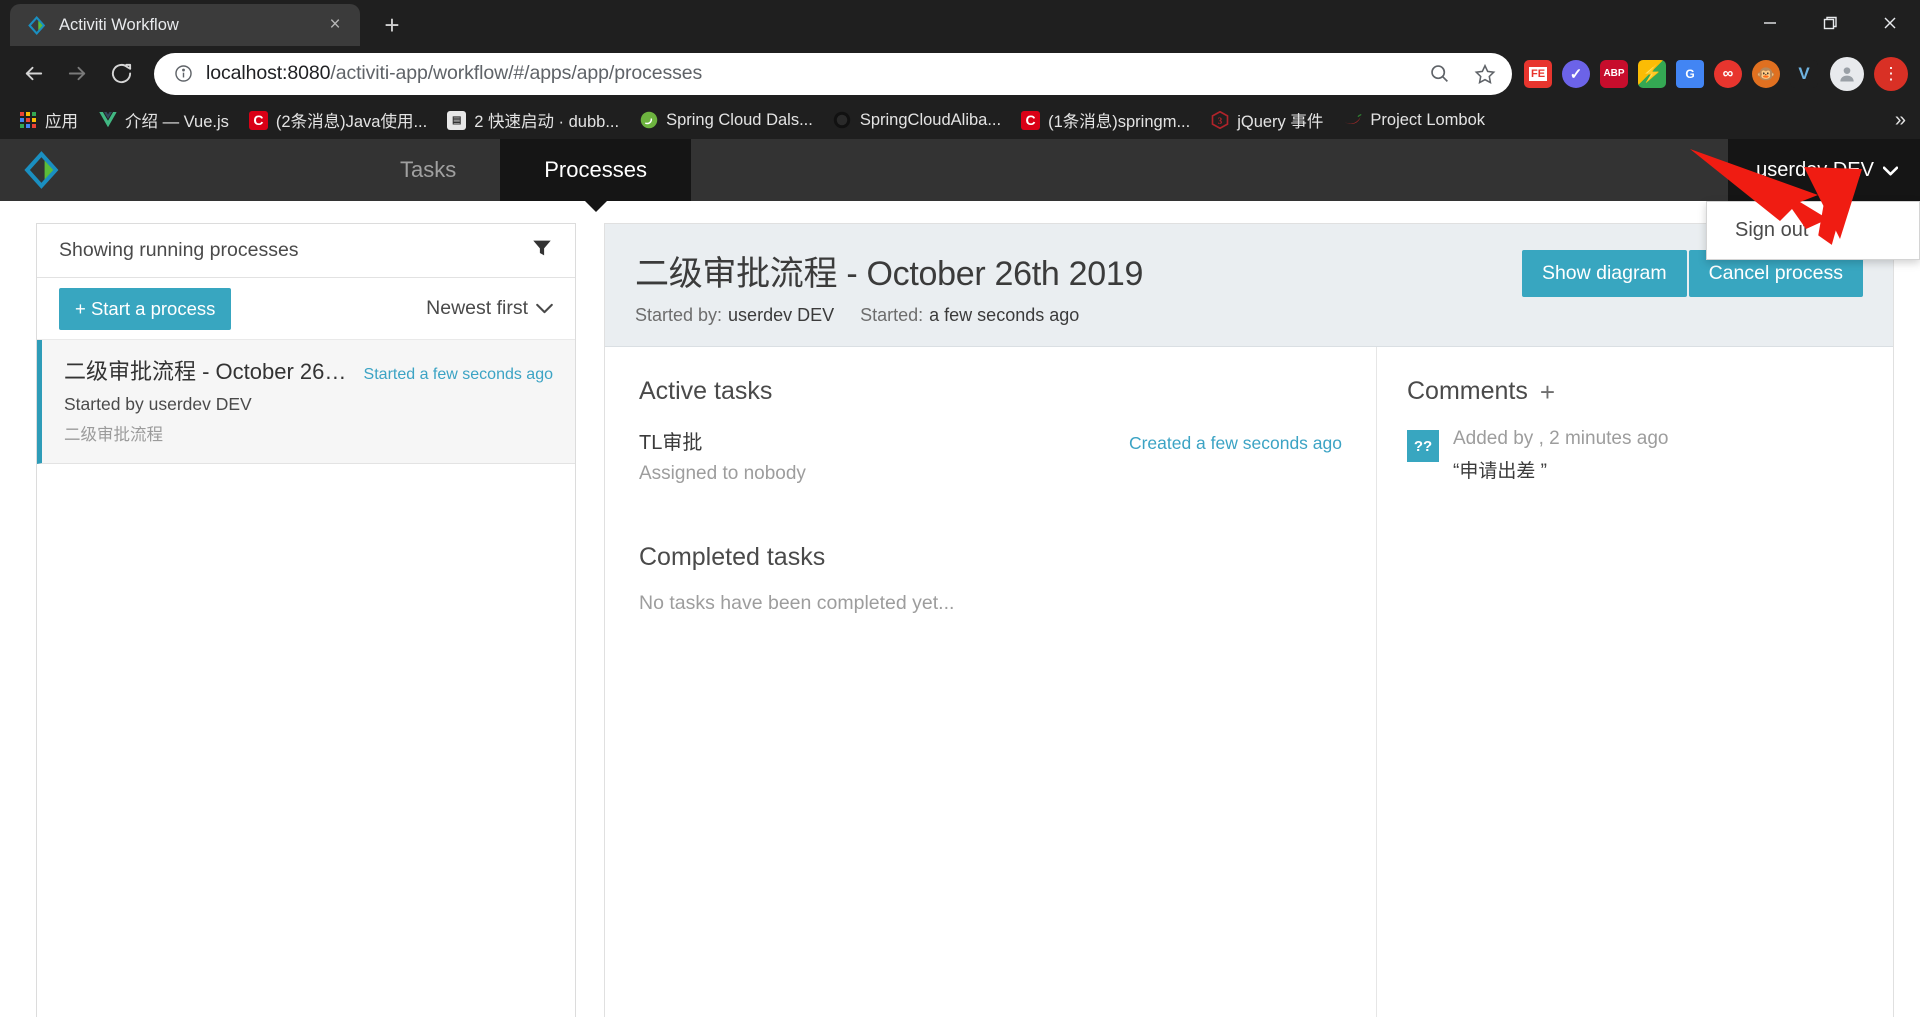  Describe the element at coordinates (1614, 73) in the screenshot. I see `adblock-plus-icon: ABP` at that location.